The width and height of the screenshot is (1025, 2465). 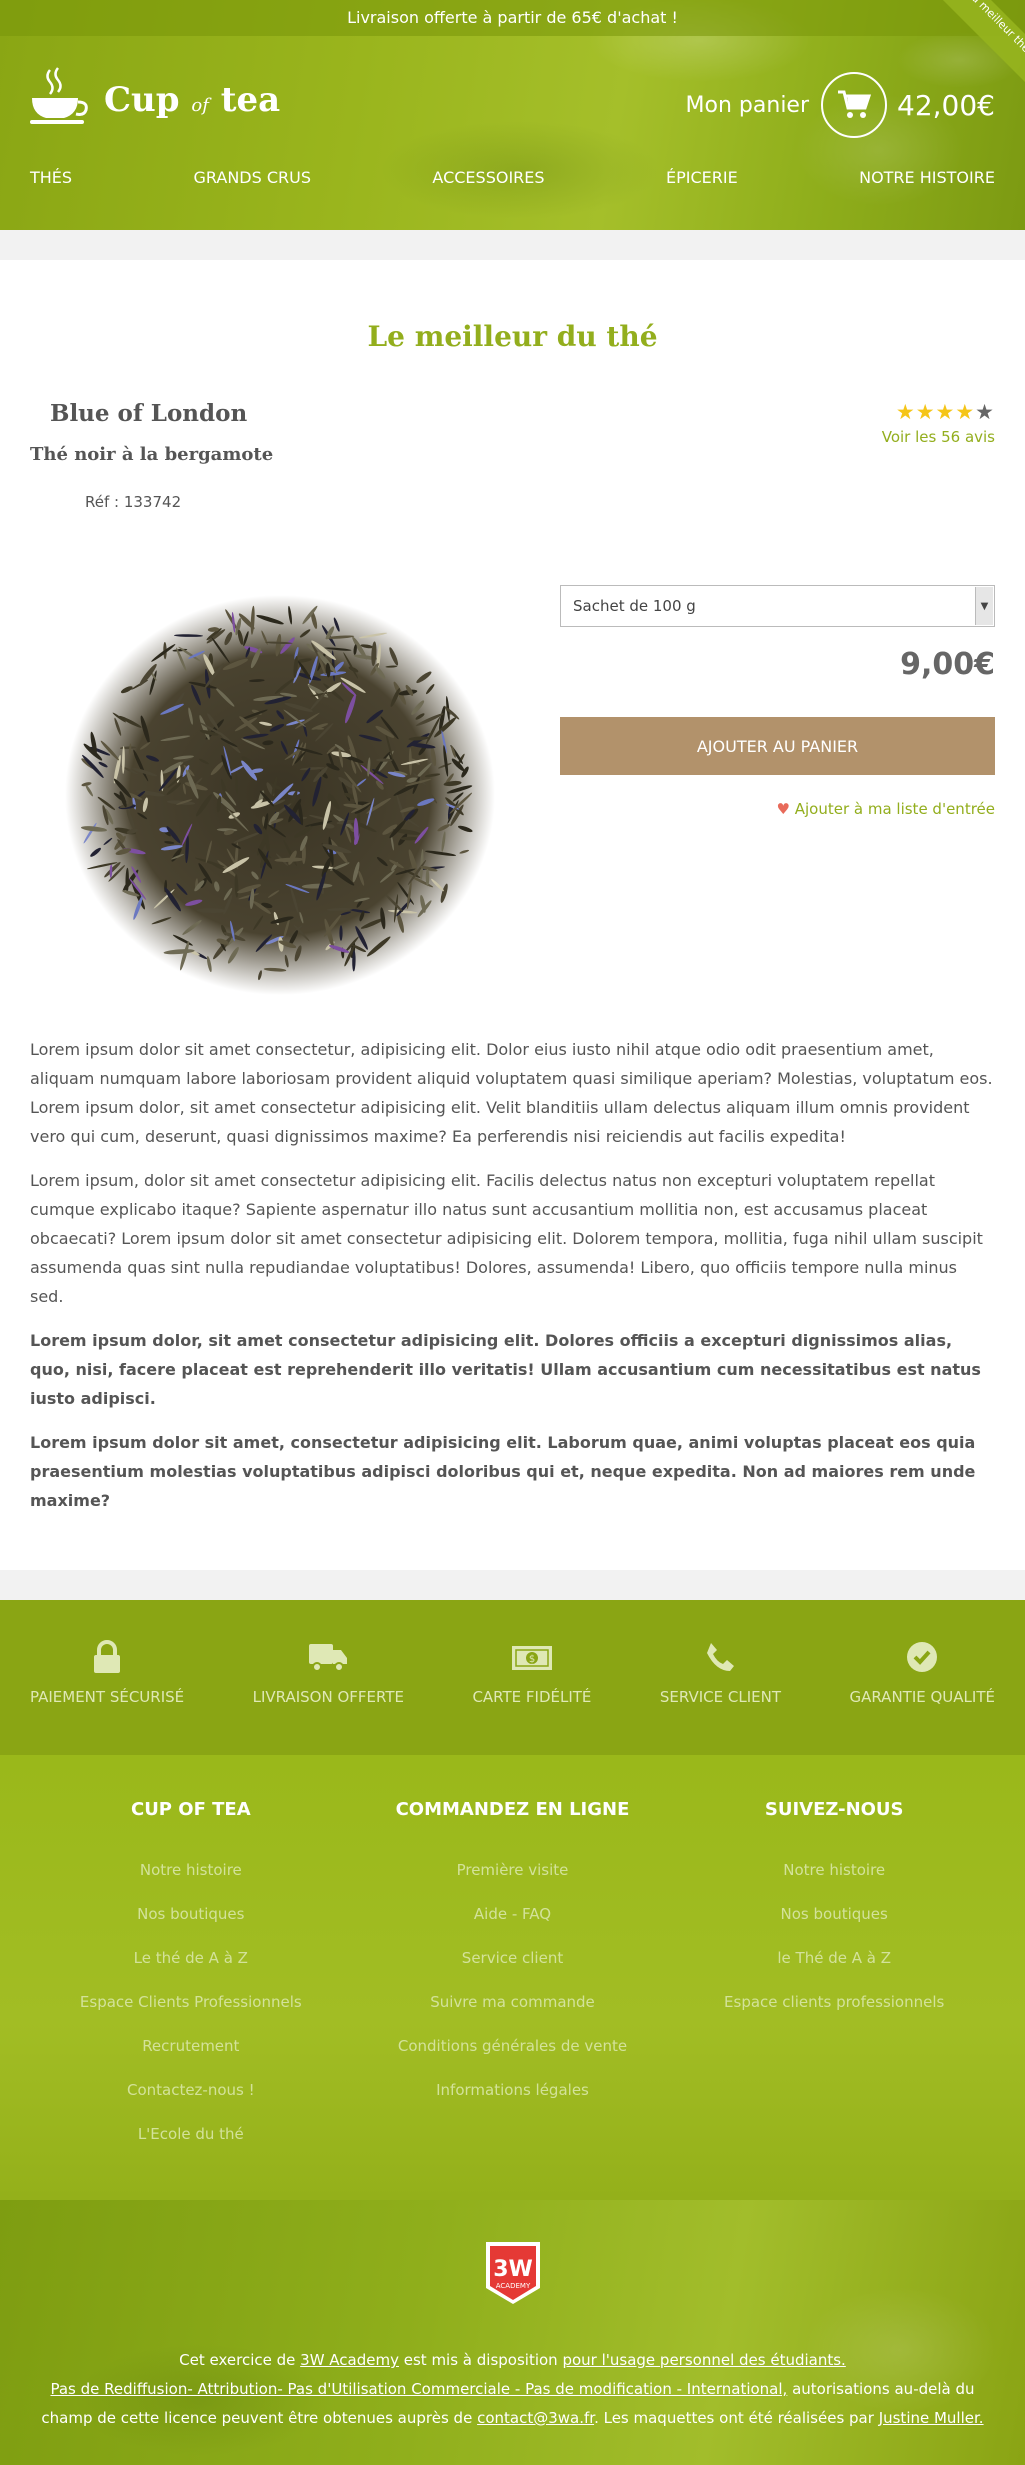 I want to click on phone-icon, so click(x=721, y=1657).